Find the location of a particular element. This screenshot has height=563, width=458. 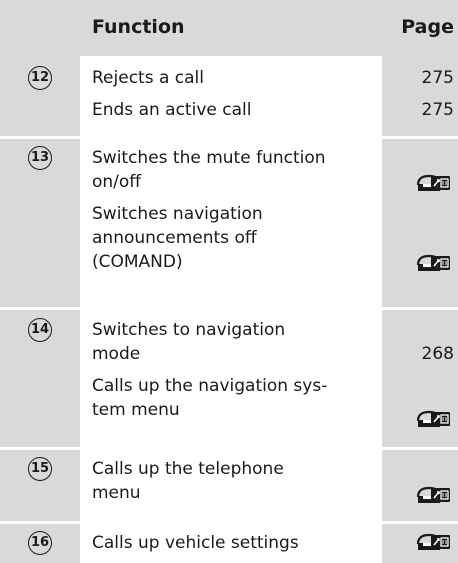

function-text: Switches the mute function is located at coordinates (209, 158).